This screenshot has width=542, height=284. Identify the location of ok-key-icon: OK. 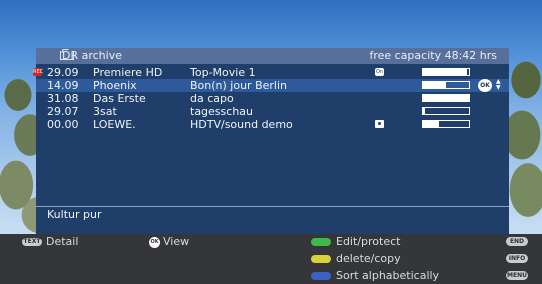
(154, 242).